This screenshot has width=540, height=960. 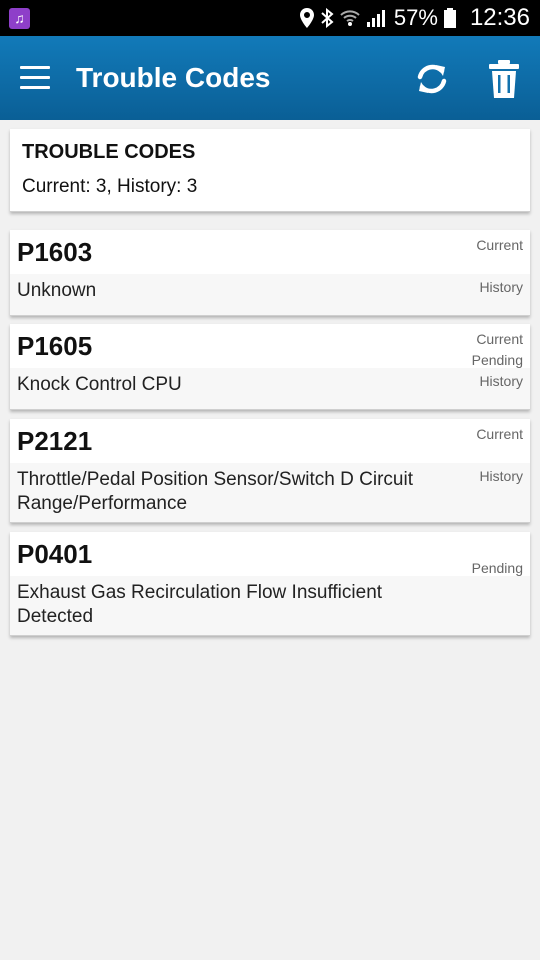 I want to click on battery-icon, so click(x=449, y=18).